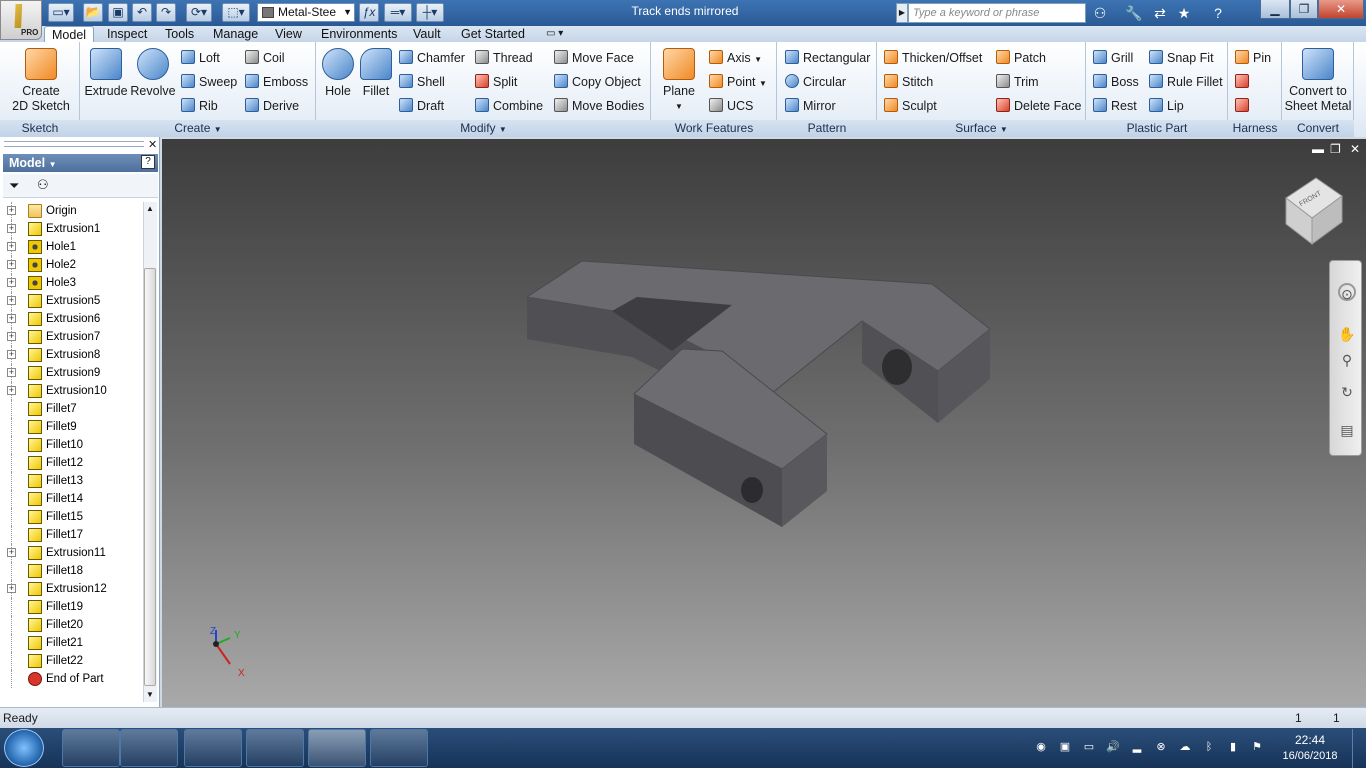 The image size is (1366, 768). Describe the element at coordinates (127, 34) in the screenshot. I see `tab-inspect: Inspect` at that location.